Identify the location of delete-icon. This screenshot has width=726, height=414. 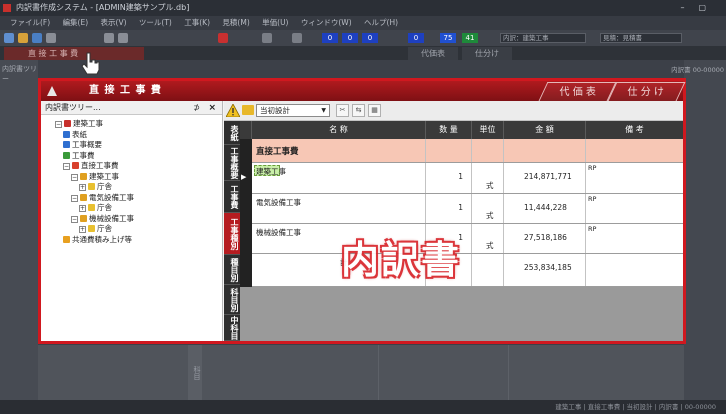
(223, 38).